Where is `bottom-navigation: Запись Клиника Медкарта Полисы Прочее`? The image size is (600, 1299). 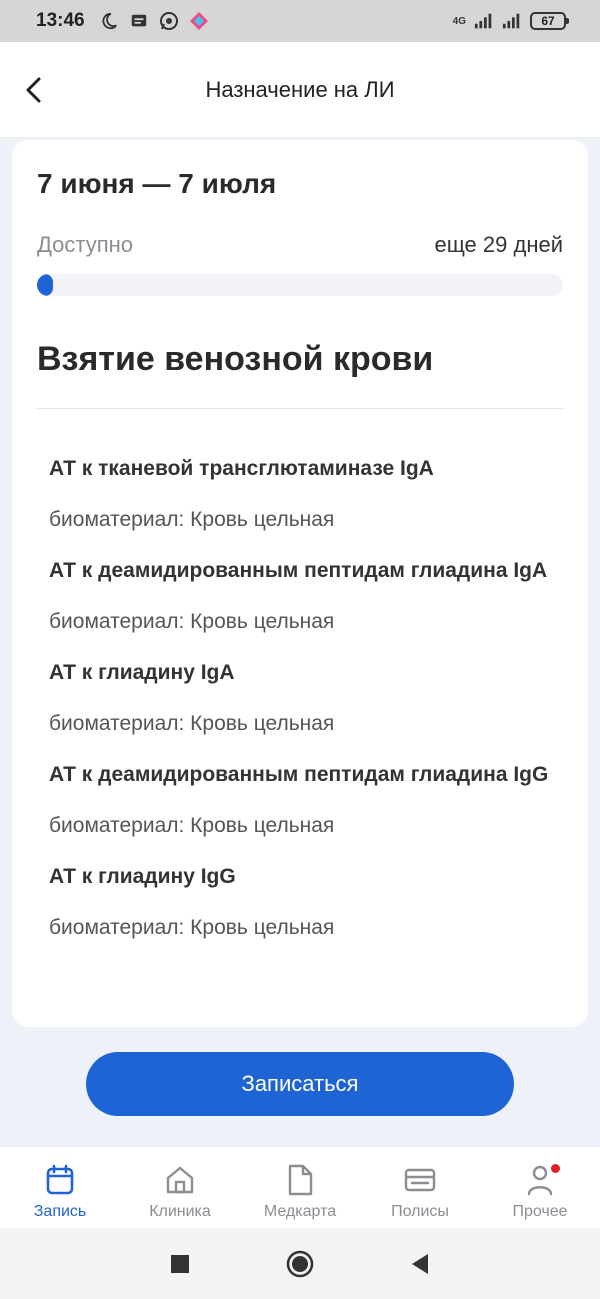
bottom-navigation: Запись Клиника Медкарта Полисы Прочее is located at coordinates (300, 1187).